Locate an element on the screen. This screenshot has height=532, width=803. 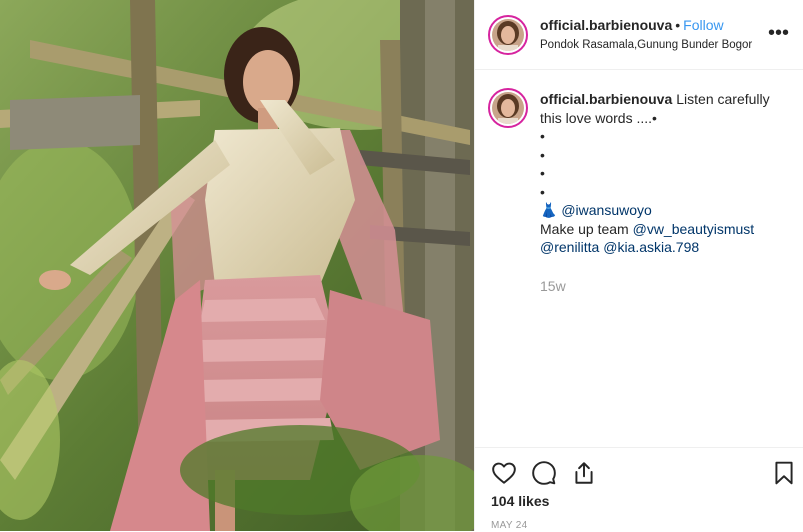
timestamp: 15w is located at coordinates (655, 286).